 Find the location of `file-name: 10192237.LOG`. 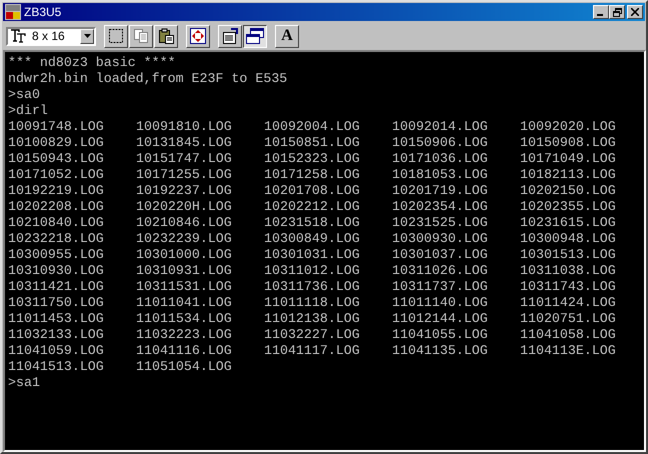

file-name: 10192237.LOG is located at coordinates (184, 191).